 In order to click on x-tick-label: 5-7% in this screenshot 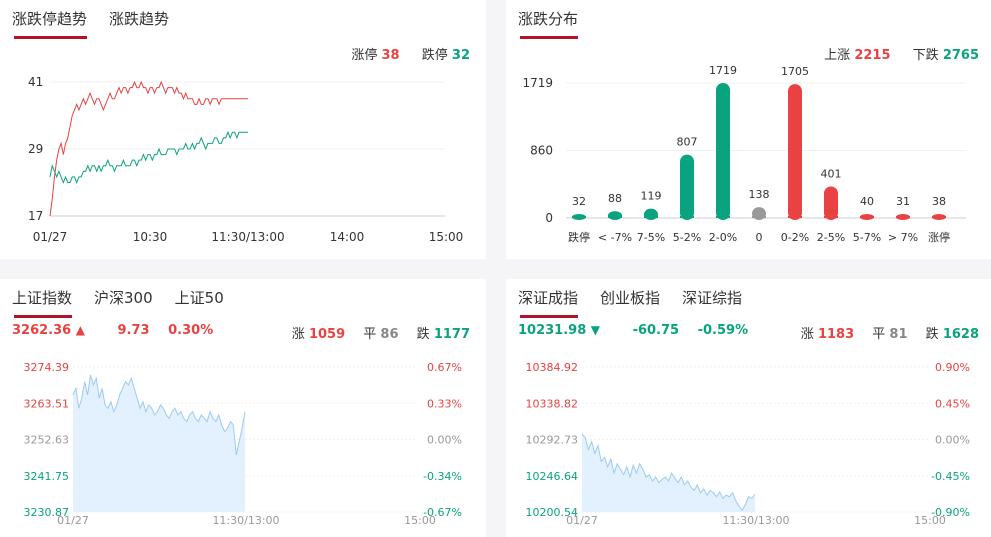, I will do `click(867, 237)`.